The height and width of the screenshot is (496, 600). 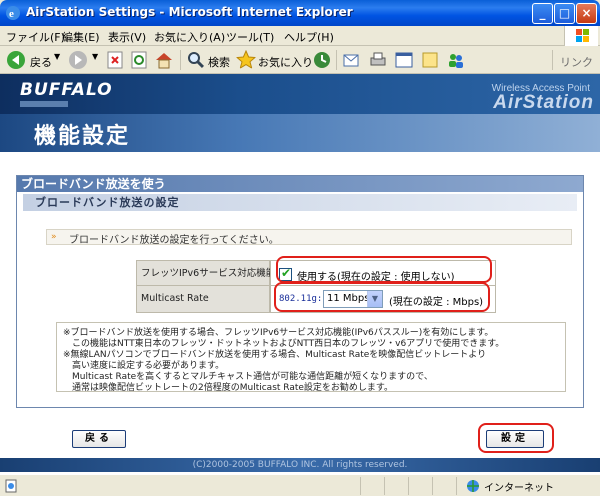 What do you see at coordinates (44, 104) in the screenshot?
I see `logo-tagline` at bounding box center [44, 104].